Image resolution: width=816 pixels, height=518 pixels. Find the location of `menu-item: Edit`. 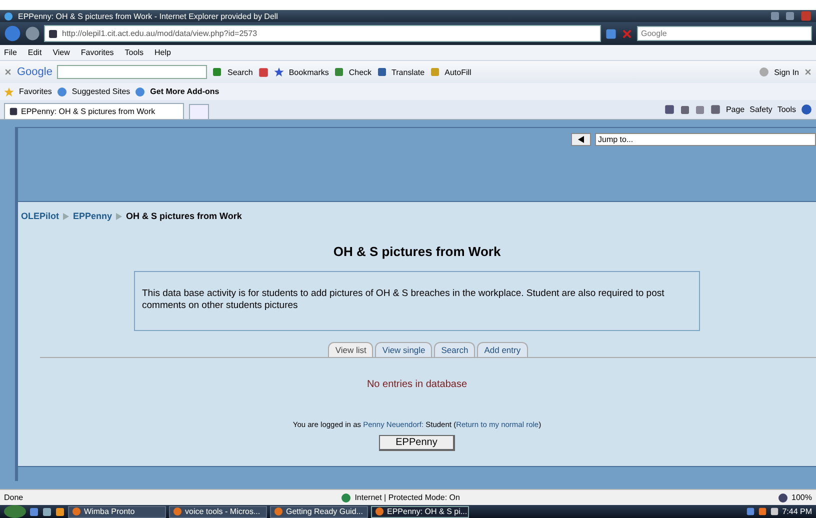

menu-item: Edit is located at coordinates (35, 52).